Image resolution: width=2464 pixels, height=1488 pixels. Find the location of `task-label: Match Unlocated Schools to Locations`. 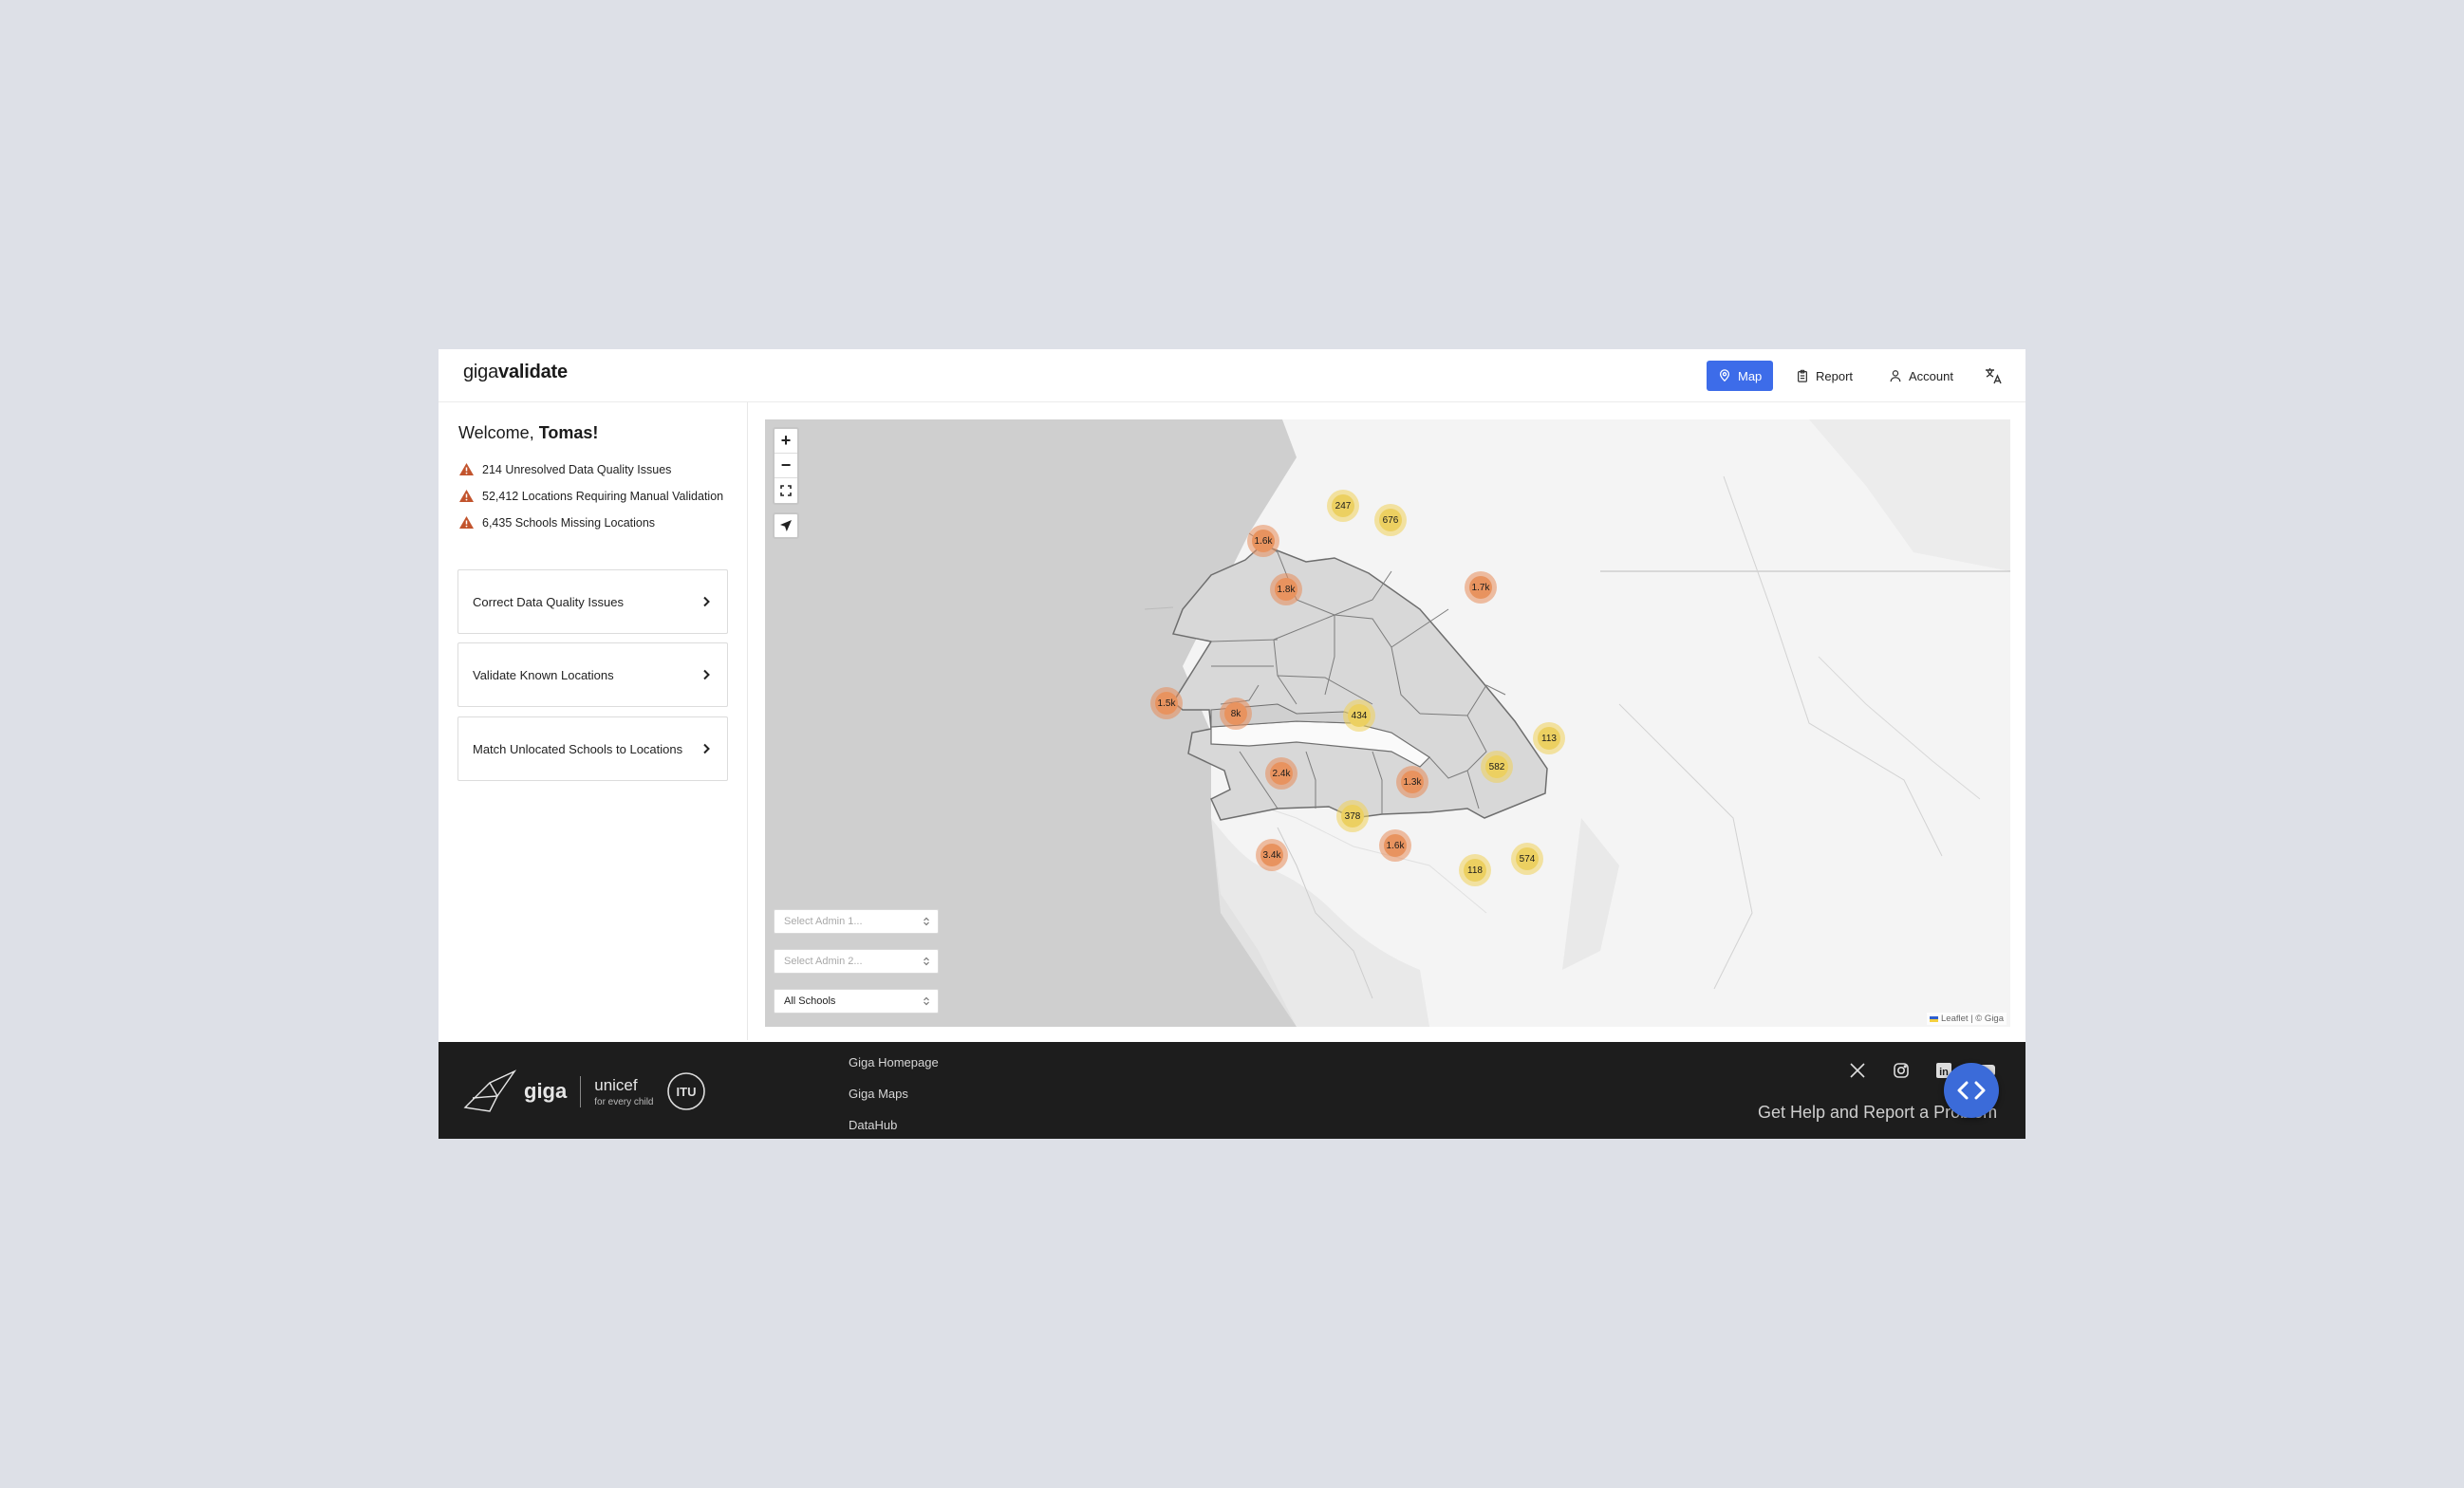

task-label: Match Unlocated Schools to Locations is located at coordinates (578, 748).